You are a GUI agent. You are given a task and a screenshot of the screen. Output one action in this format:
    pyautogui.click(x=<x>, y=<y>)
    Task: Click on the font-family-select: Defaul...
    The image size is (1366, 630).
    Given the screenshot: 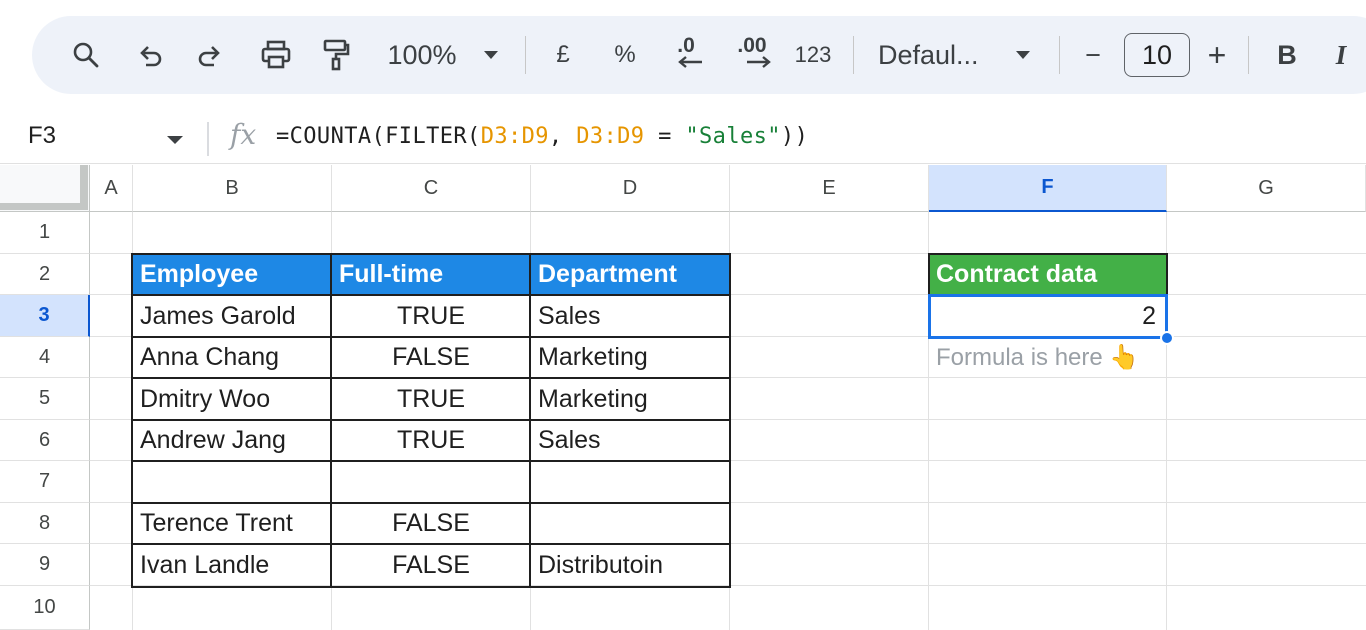 What is the action you would take?
    pyautogui.click(x=937, y=55)
    